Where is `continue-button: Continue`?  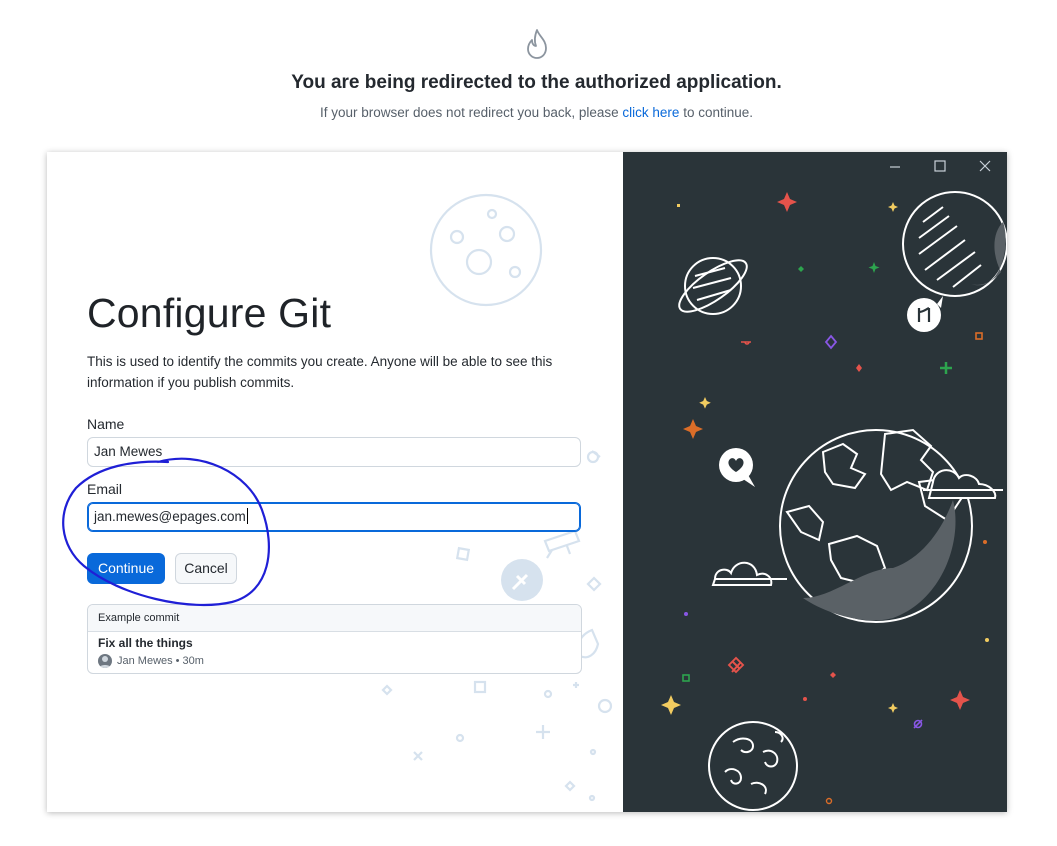
continue-button: Continue is located at coordinates (126, 568).